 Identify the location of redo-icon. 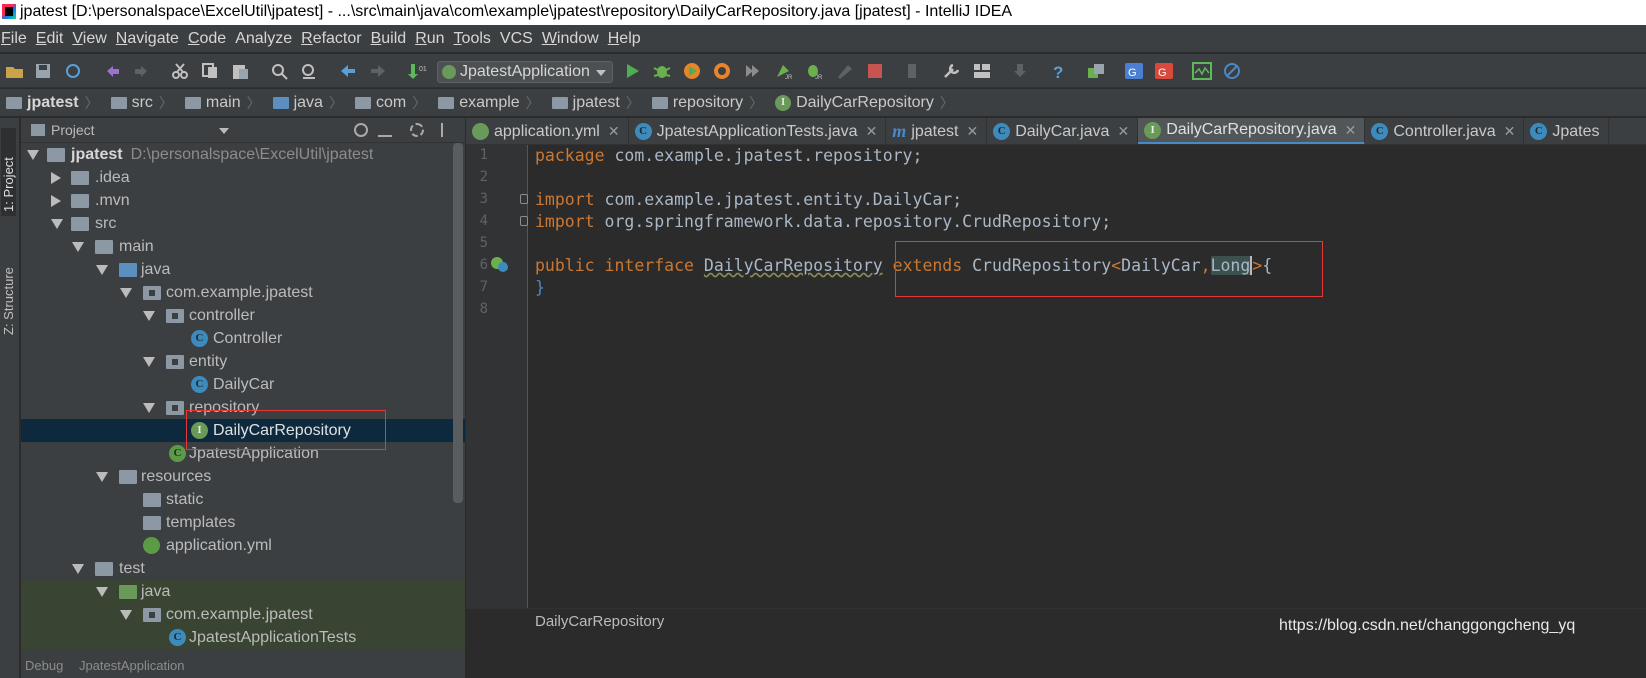
(141, 71).